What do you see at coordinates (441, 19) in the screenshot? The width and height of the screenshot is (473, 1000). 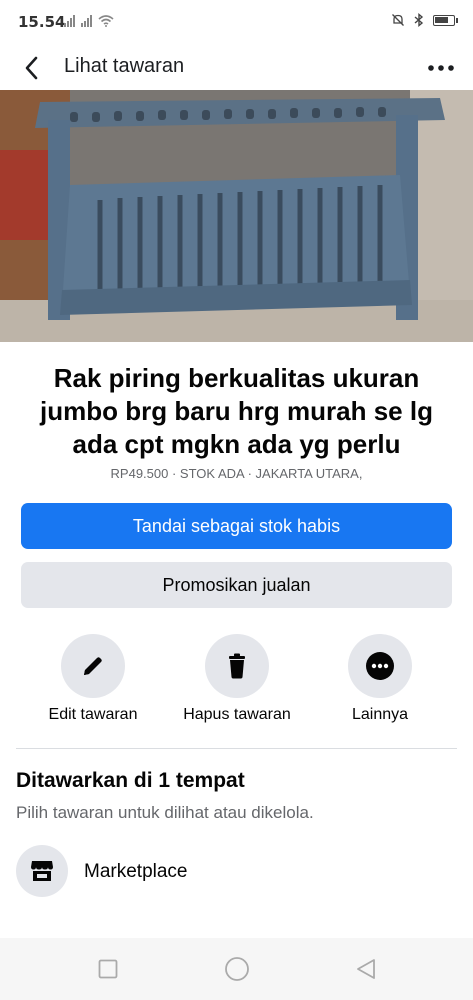 I see `battery-fill` at bounding box center [441, 19].